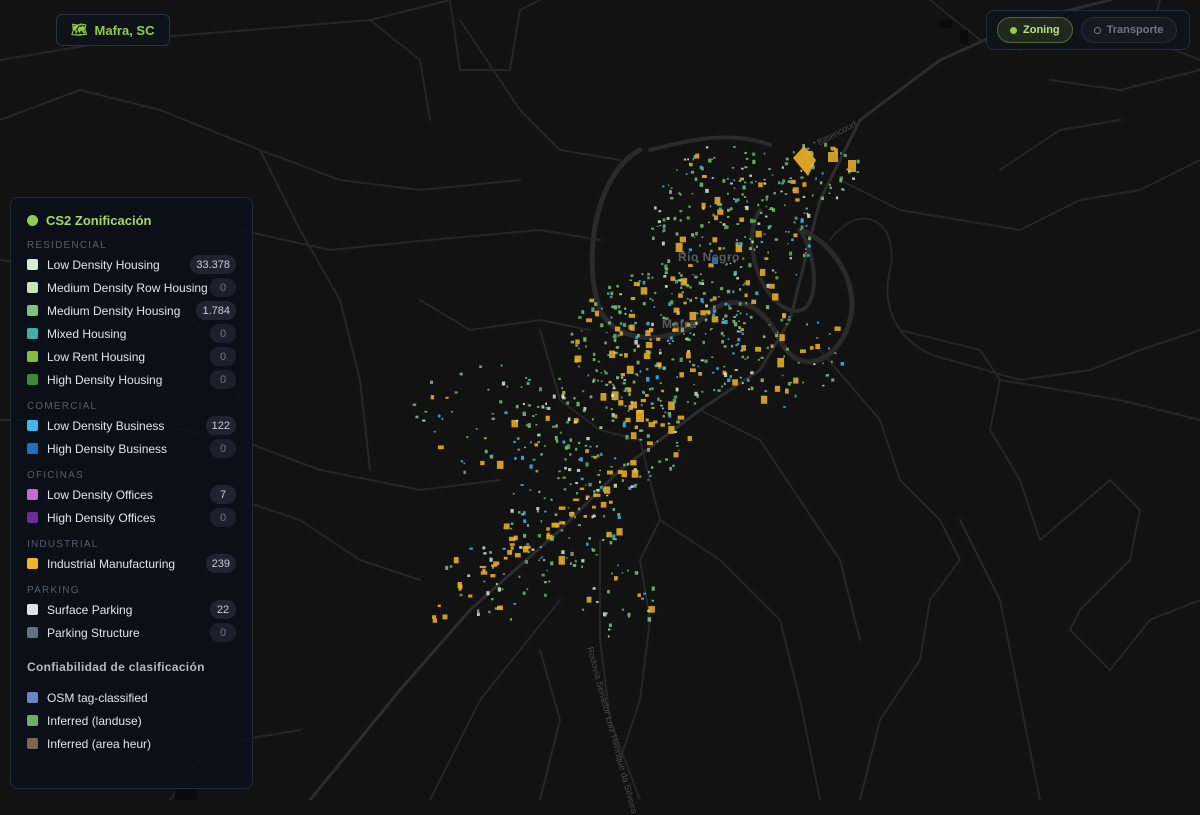 Image resolution: width=1200 pixels, height=815 pixels. Describe the element at coordinates (131, 379) in the screenshot. I see `legend-item: High Density Housing 0` at that location.